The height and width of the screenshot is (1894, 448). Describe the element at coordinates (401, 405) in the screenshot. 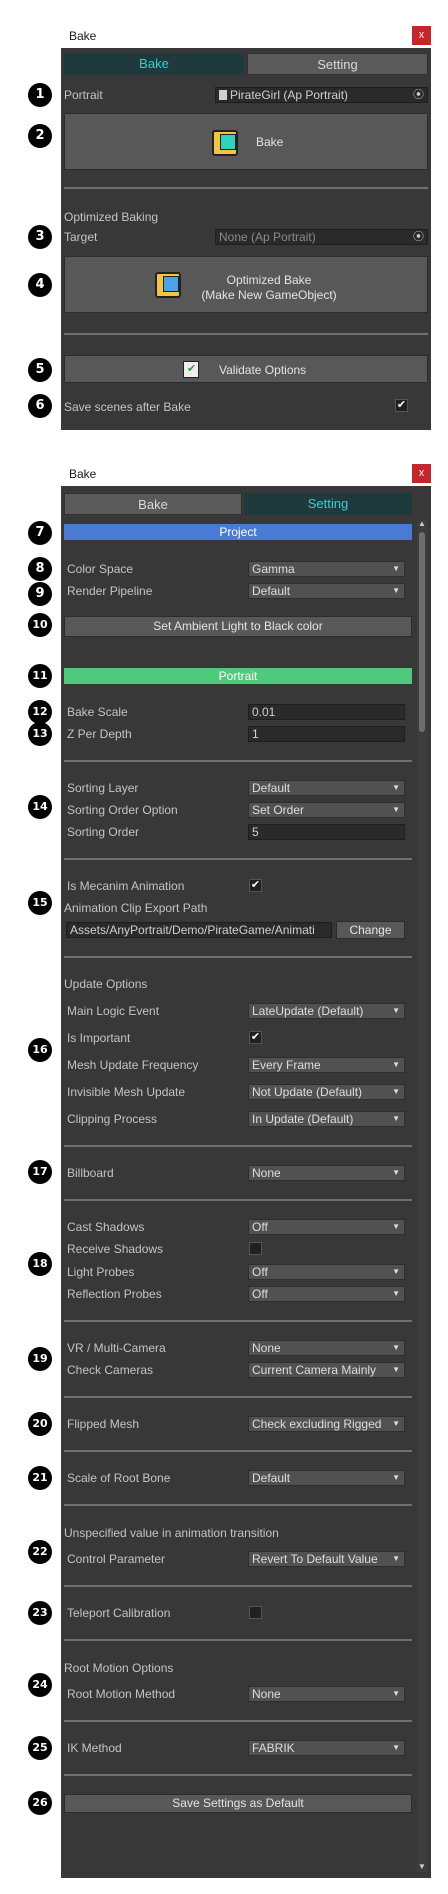

I see `save-scenes-checkbox: ✔` at that location.